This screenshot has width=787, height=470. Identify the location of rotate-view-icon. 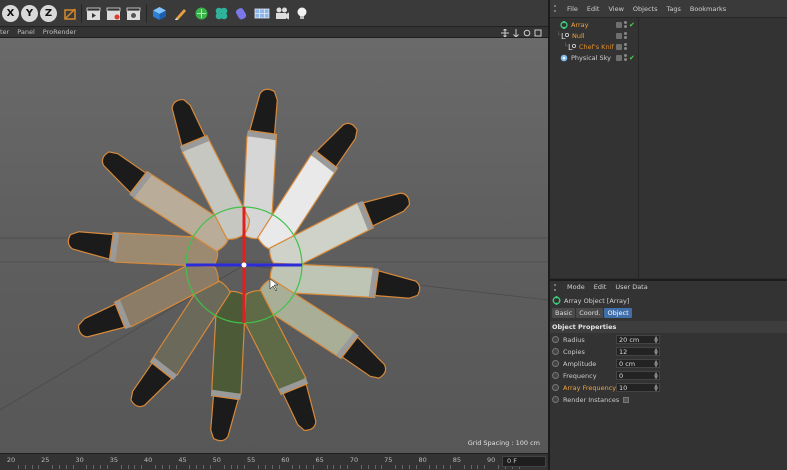
(527, 33).